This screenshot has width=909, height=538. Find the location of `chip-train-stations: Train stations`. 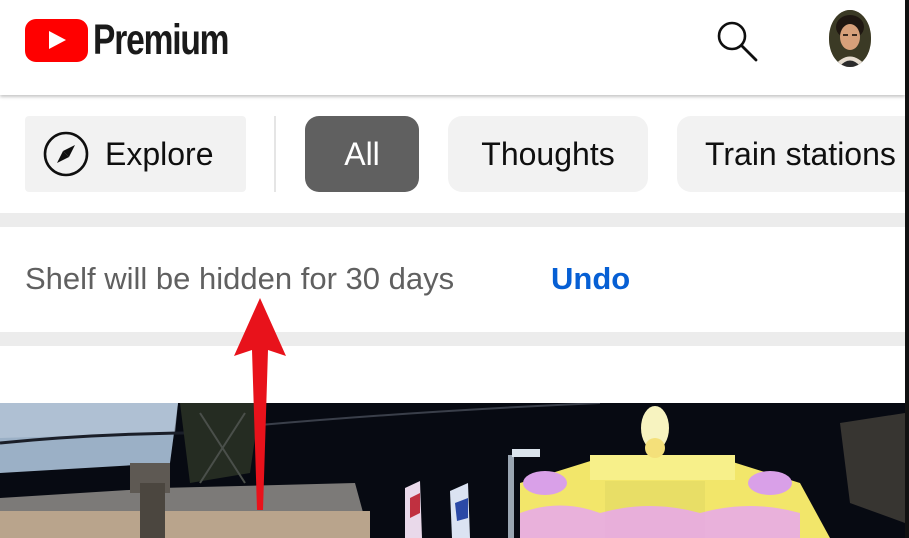

chip-train-stations: Train stations is located at coordinates (793, 154).